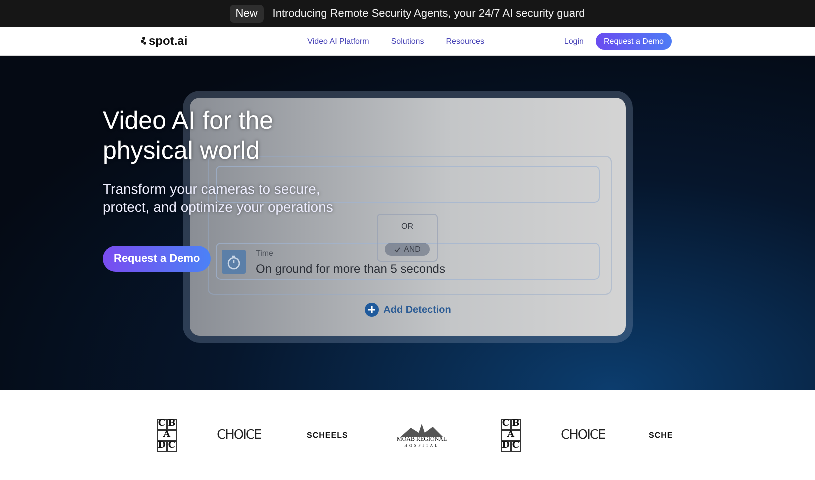  Describe the element at coordinates (429, 14) in the screenshot. I see `announcement-text: Introducing Remote Security Agents, your 24/7 AI security guard` at that location.